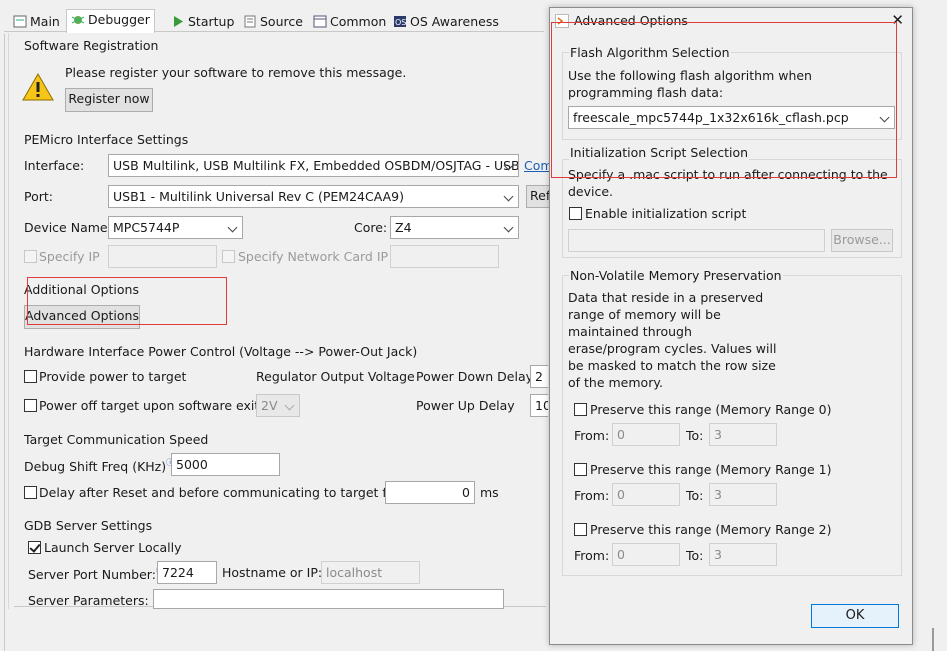 This screenshot has width=947, height=651. Describe the element at coordinates (539, 405) in the screenshot. I see `power-up-delay-input: 10` at that location.